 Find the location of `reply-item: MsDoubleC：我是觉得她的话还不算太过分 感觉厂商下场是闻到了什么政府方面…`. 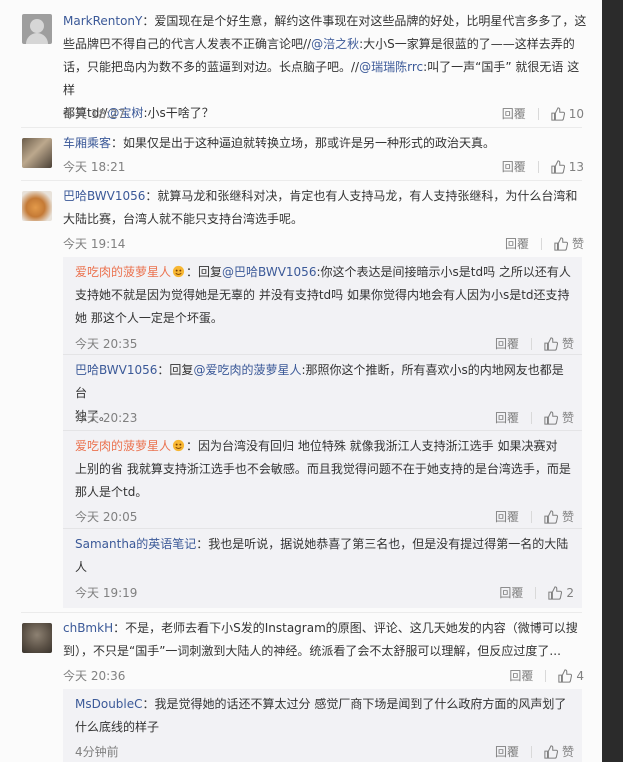

reply-item: MsDoubleC：我是觉得她的话还不算太过分 感觉厂商下场是闻到了什么政府方面… is located at coordinates (322, 725).